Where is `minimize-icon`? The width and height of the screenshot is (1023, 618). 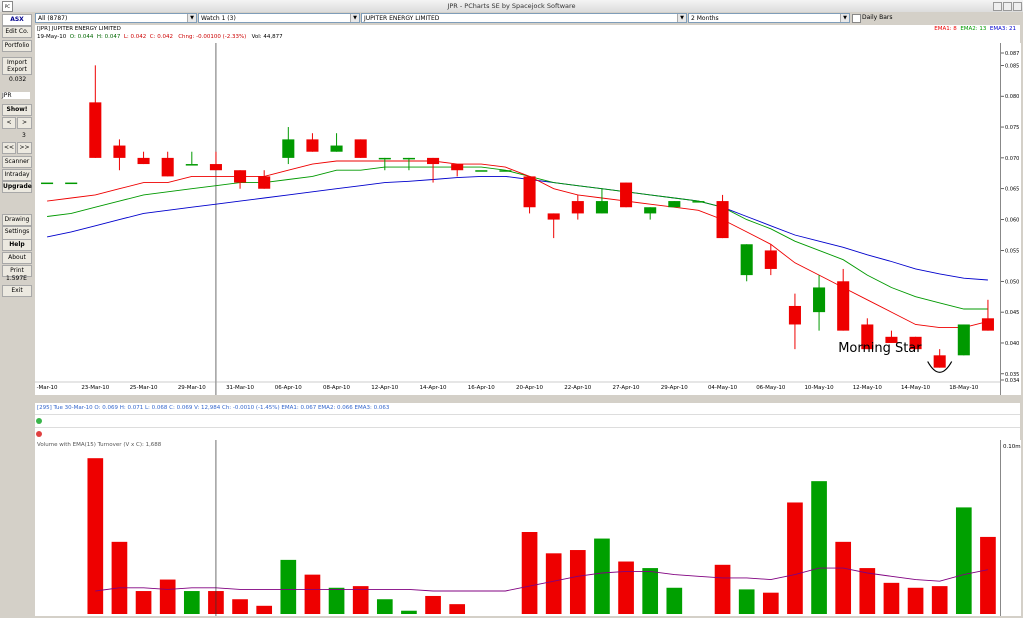
minimize-icon is located at coordinates (997, 6).